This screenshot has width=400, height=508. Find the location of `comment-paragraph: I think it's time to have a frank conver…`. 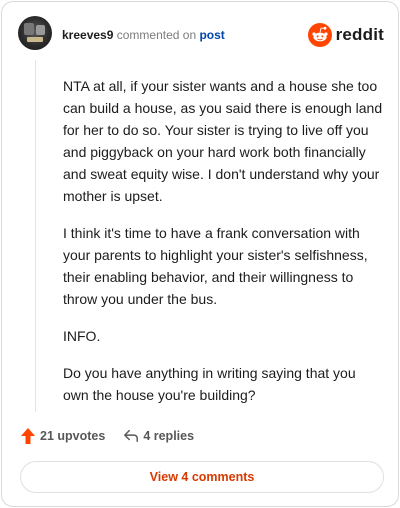

comment-paragraph: I think it's time to have a frank conver… is located at coordinates (215, 266).